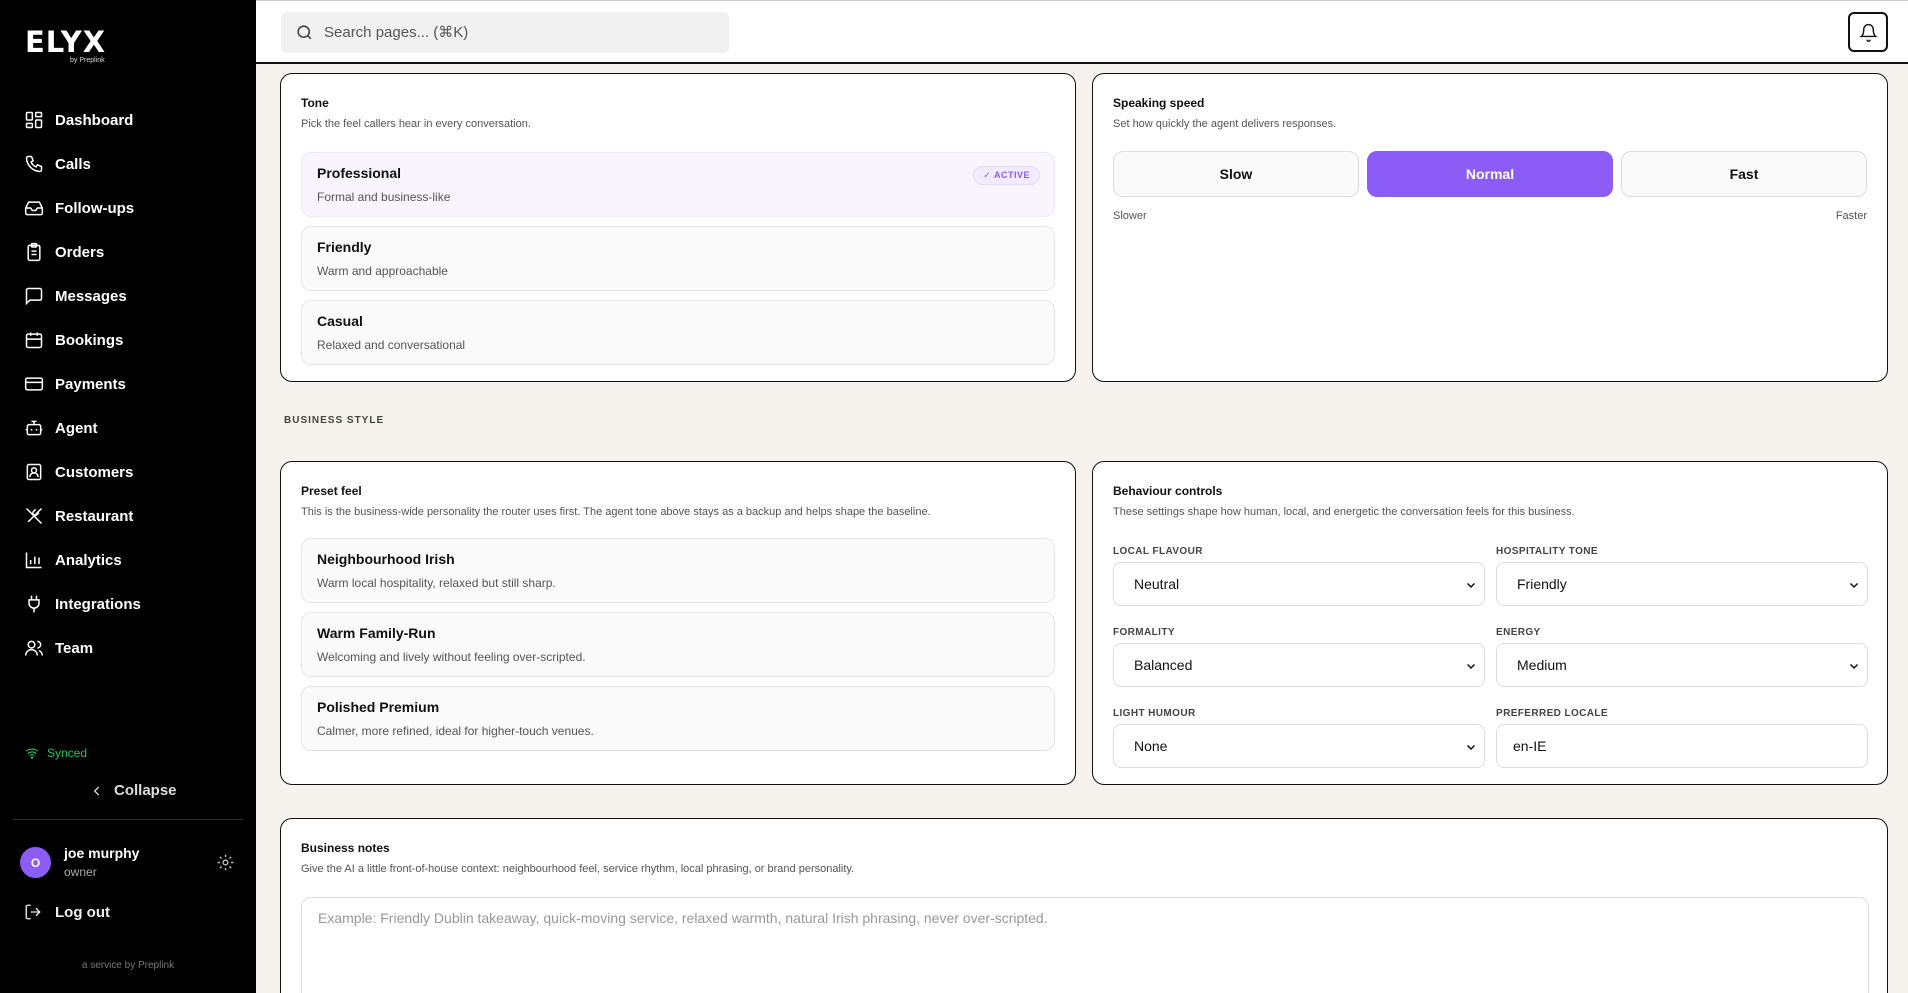  Describe the element at coordinates (334, 420) in the screenshot. I see `section-heading: BUSINESS STYLE` at that location.